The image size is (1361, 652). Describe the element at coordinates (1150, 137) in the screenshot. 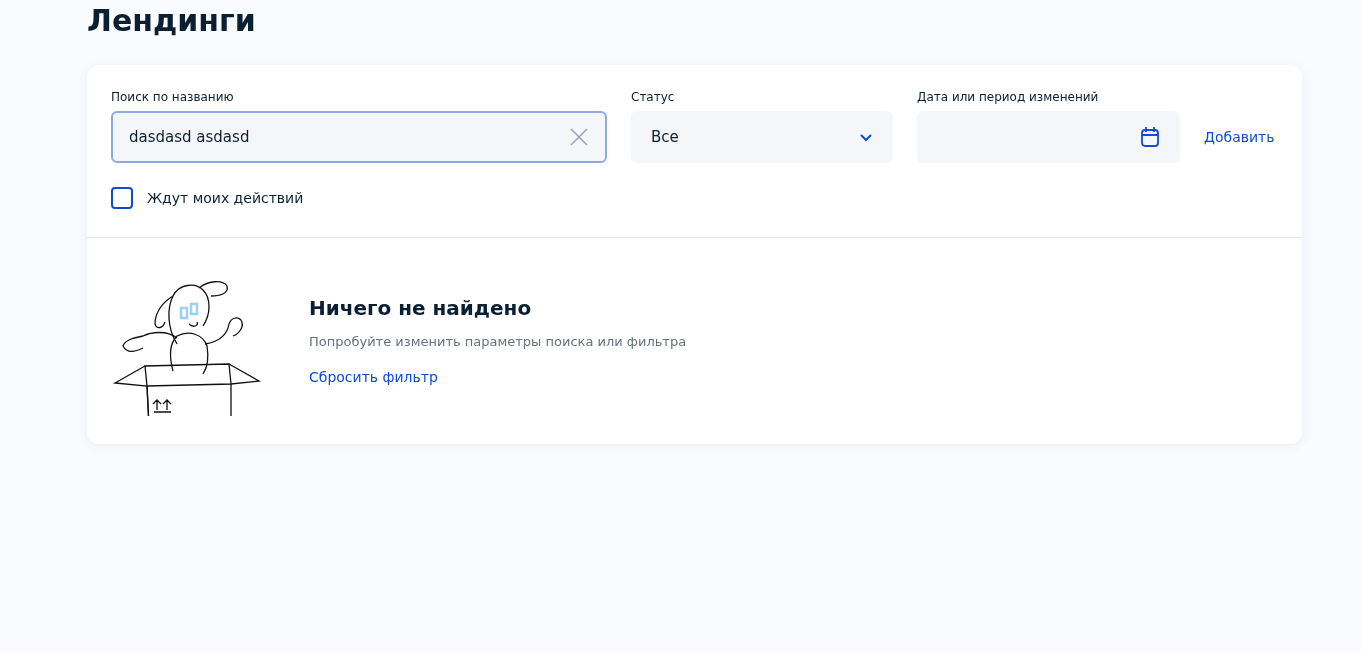

I see `calendar-icon` at that location.